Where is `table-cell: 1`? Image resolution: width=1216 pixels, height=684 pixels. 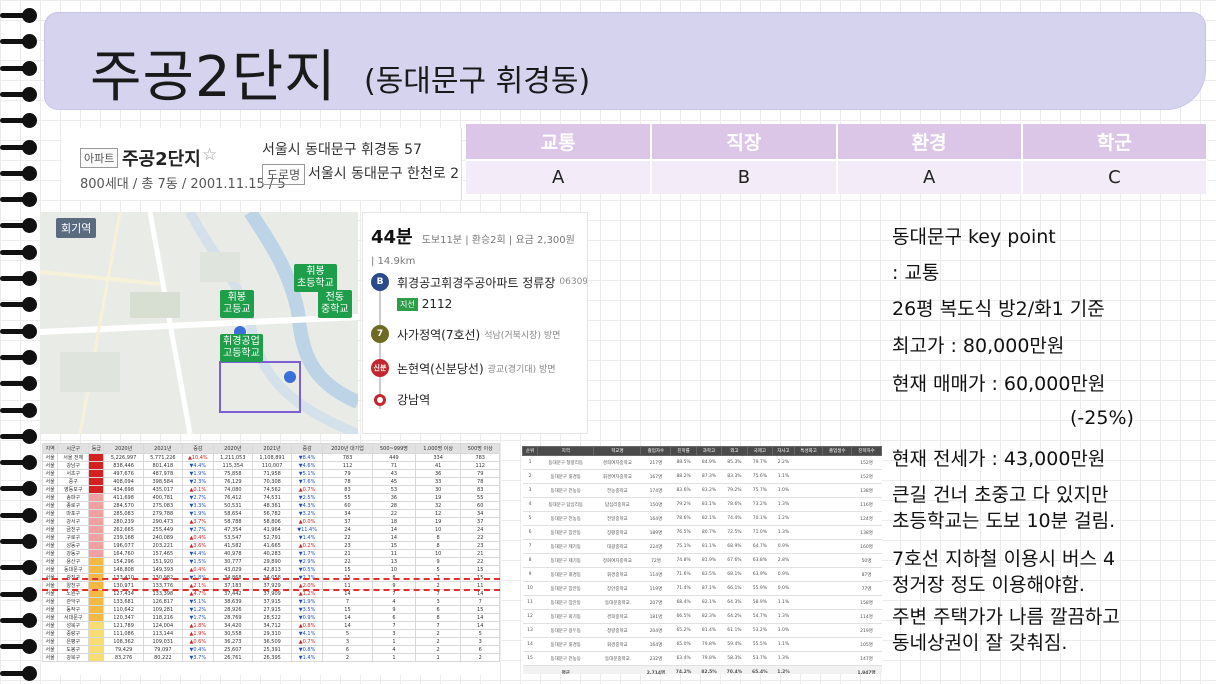
table-cell: 1 is located at coordinates (438, 657).